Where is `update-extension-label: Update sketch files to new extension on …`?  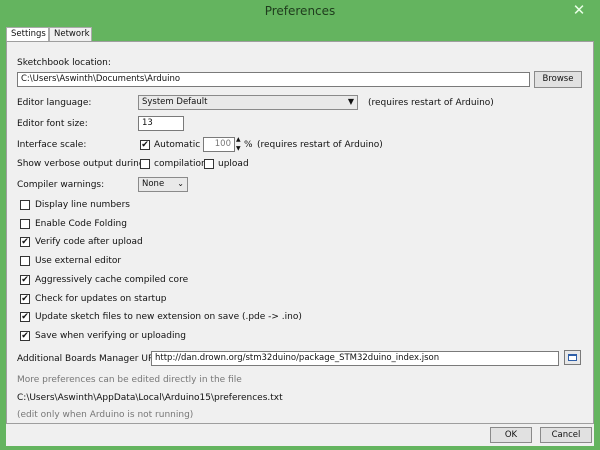 update-extension-label: Update sketch files to new extension on … is located at coordinates (168, 317).